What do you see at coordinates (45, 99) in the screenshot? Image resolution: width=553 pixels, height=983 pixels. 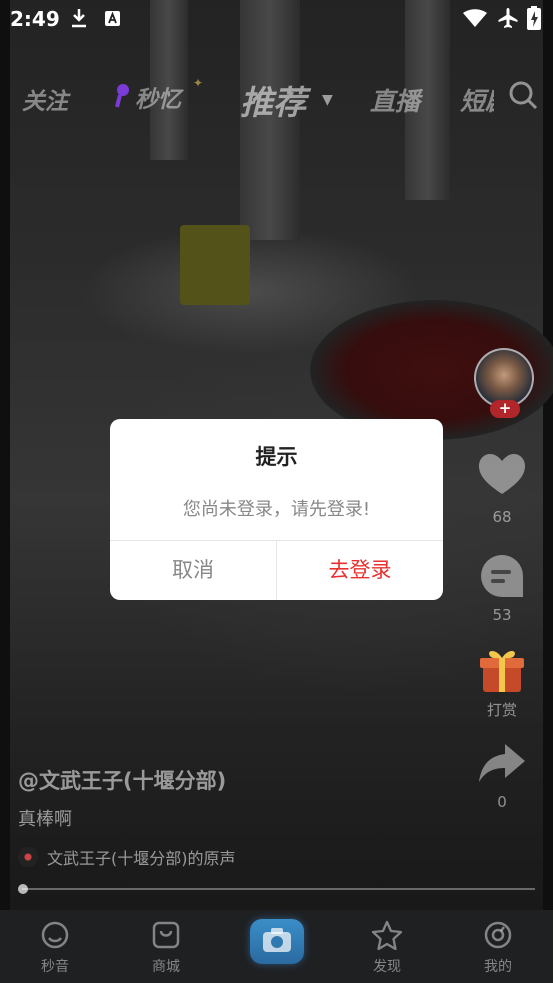 I see `tab-follow: 关注` at bounding box center [45, 99].